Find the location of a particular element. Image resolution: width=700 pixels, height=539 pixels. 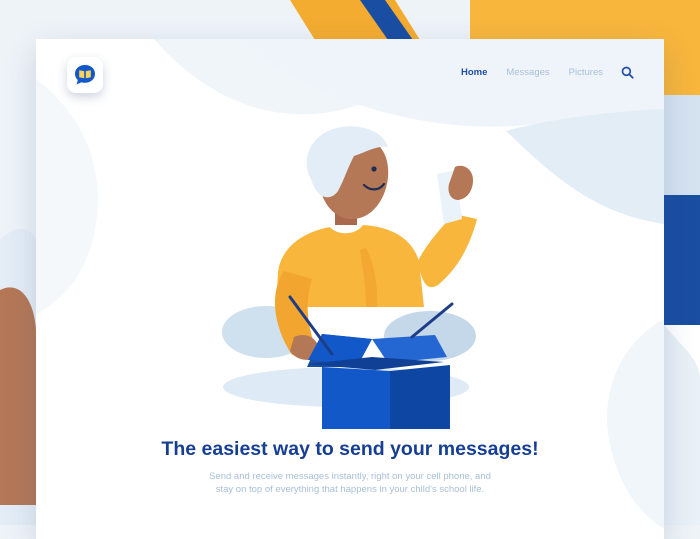

eye is located at coordinates (374, 169).